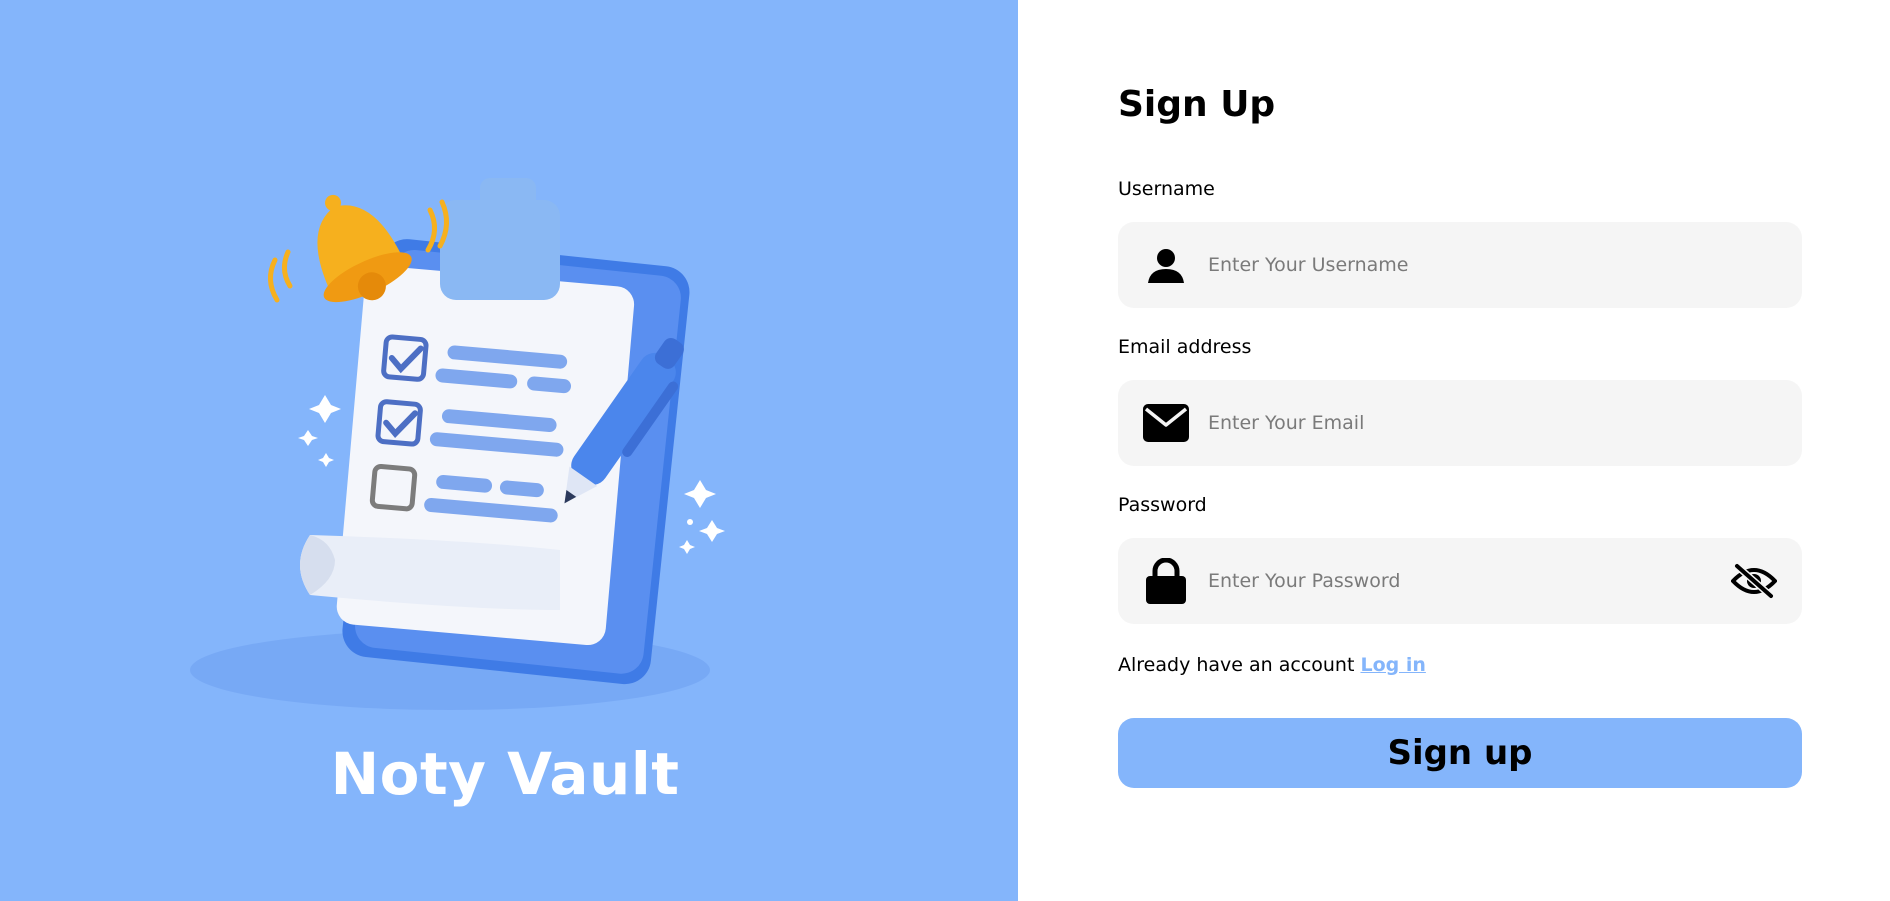  What do you see at coordinates (1185, 347) in the screenshot?
I see `email-label: Email address` at bounding box center [1185, 347].